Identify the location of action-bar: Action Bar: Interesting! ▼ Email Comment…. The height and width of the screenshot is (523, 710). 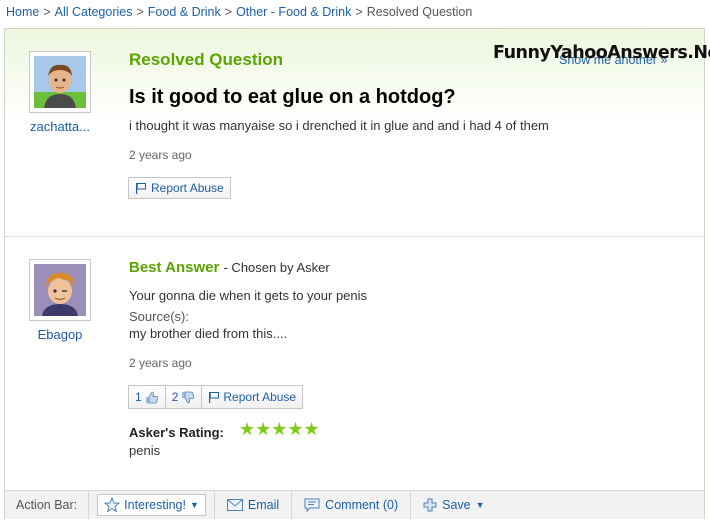
(354, 504).